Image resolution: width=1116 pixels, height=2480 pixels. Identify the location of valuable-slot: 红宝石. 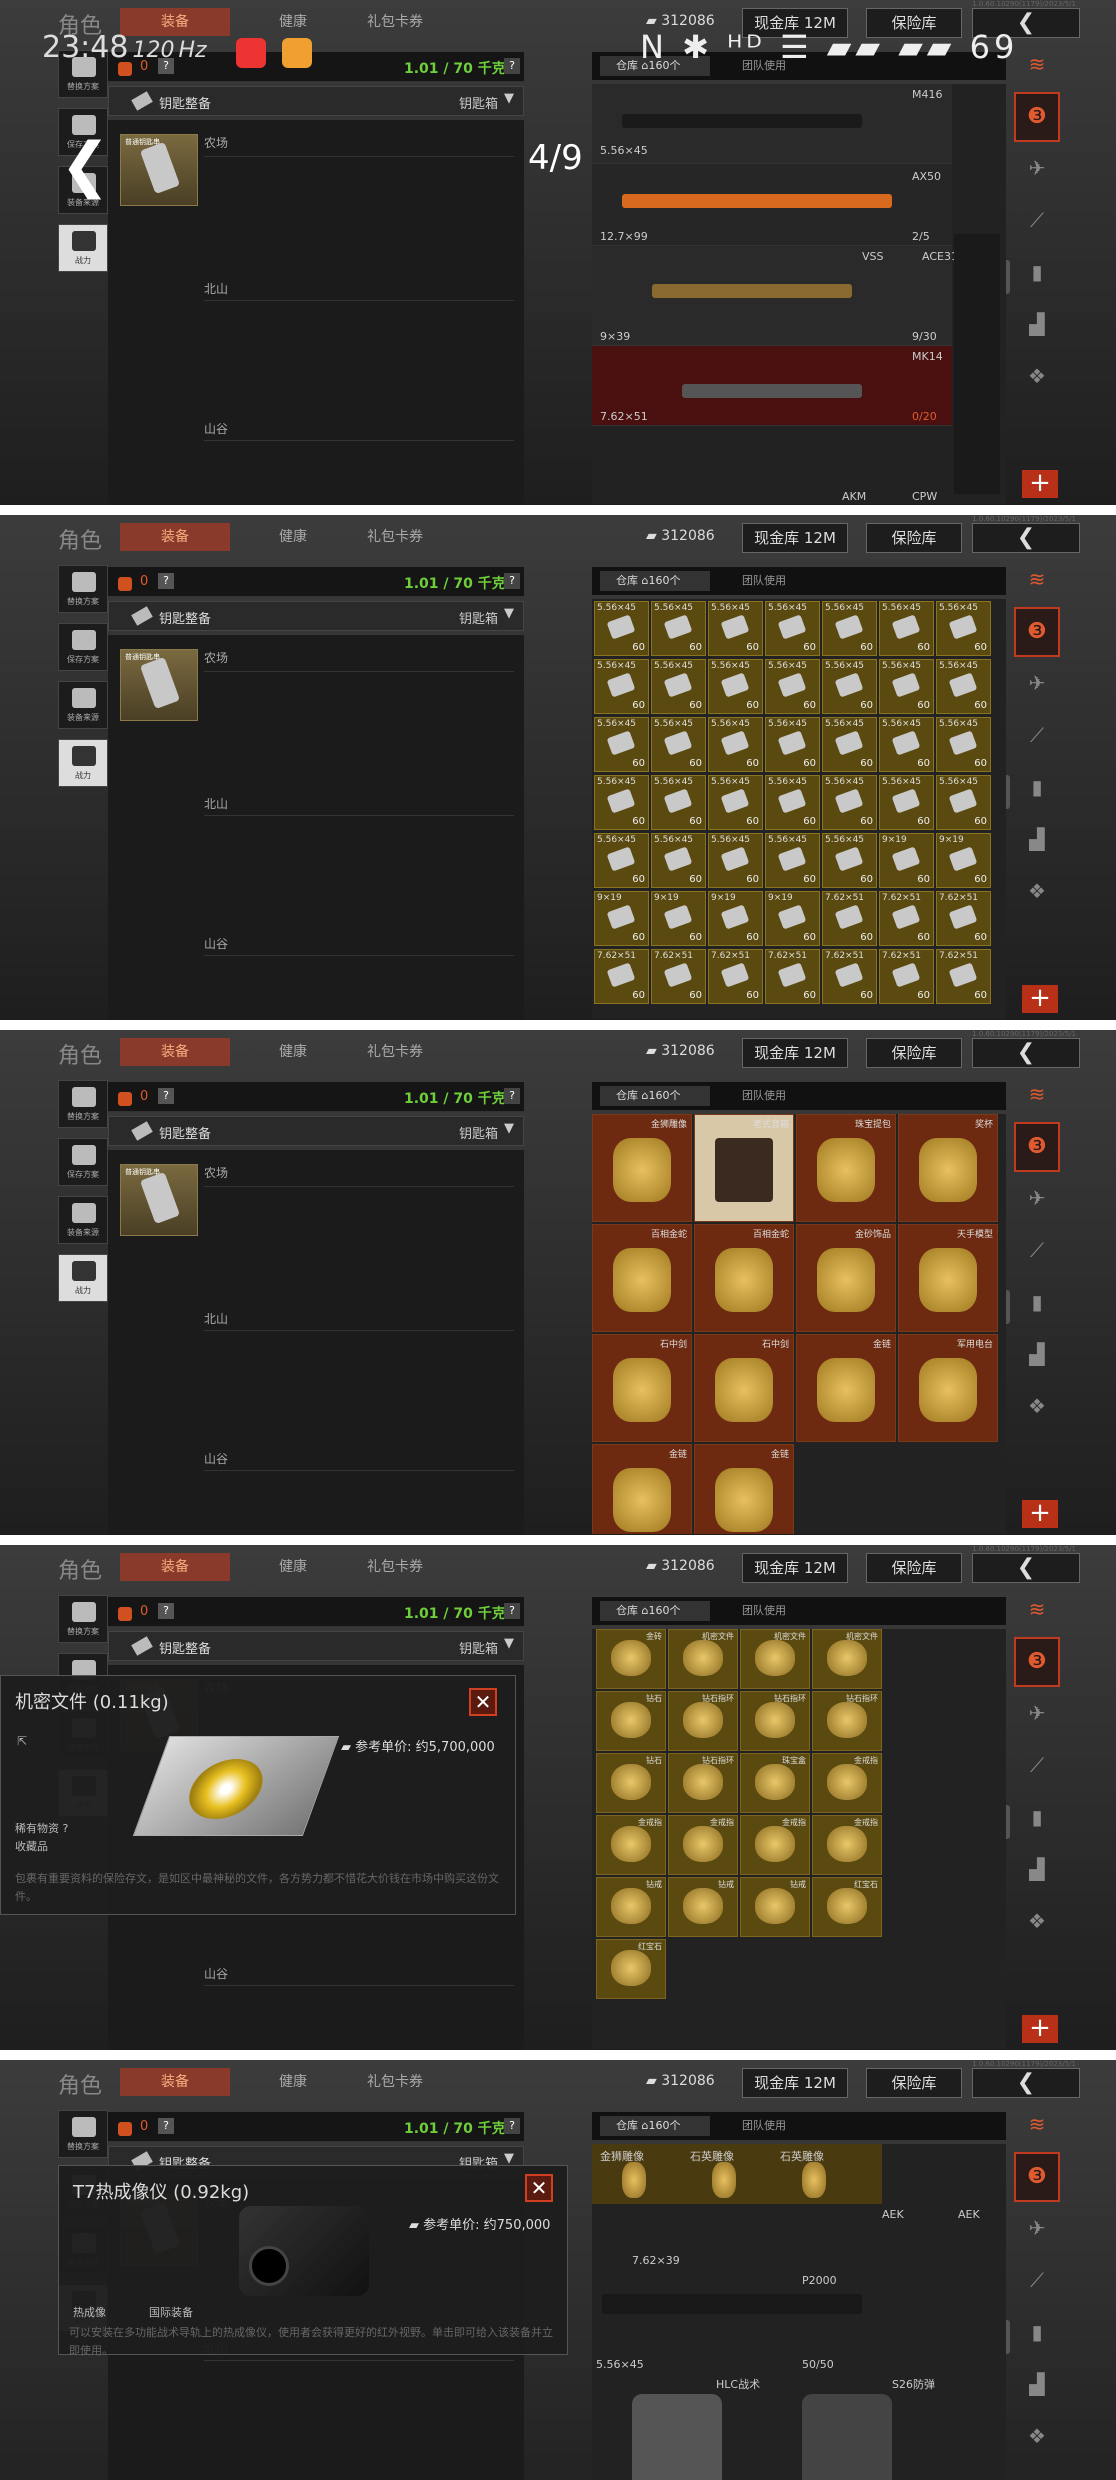
(631, 1969).